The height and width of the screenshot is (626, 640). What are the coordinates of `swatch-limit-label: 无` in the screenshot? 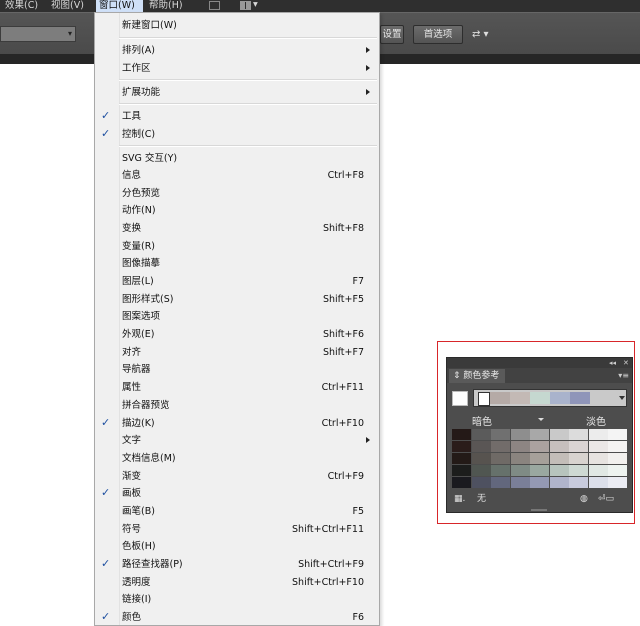 It's located at (481, 499).